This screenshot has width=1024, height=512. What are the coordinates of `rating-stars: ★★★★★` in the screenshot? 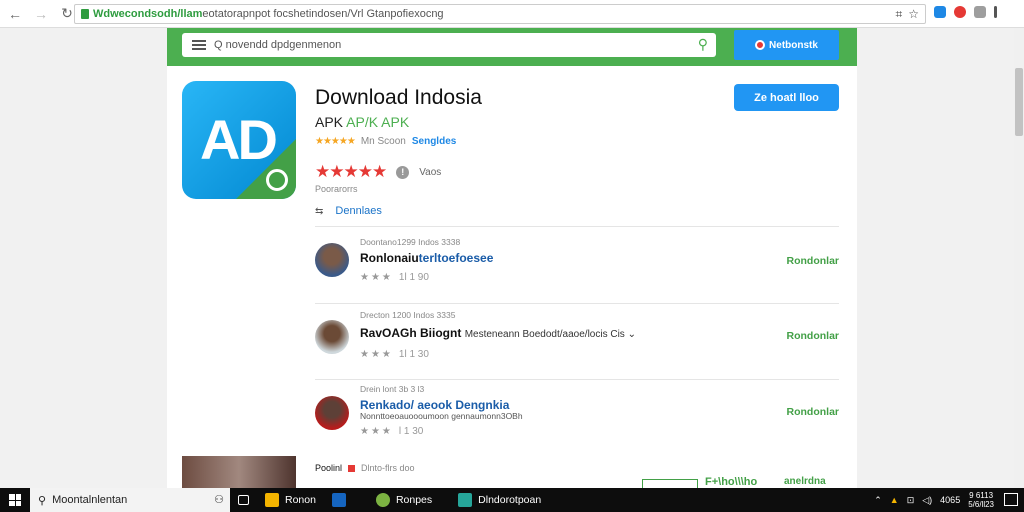 It's located at (351, 171).